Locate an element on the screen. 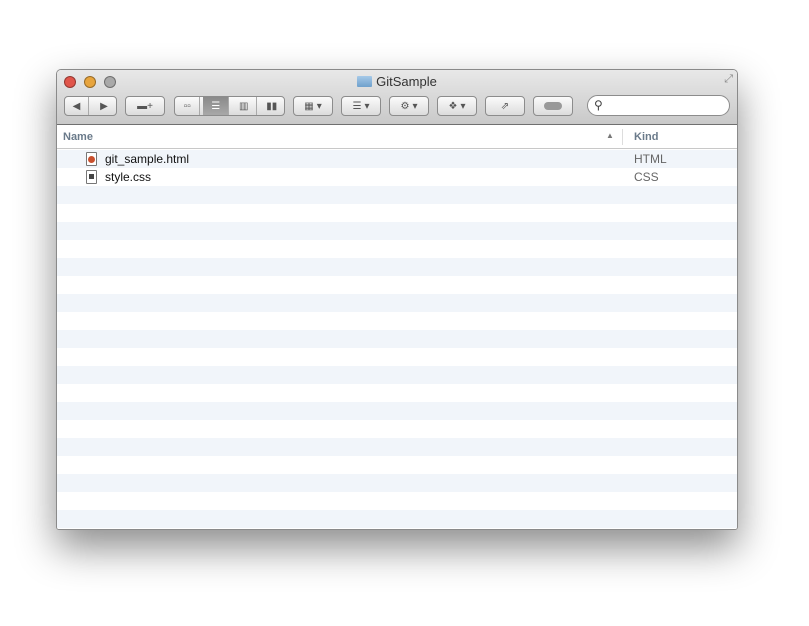  search-field: ⚲ is located at coordinates (658, 105).